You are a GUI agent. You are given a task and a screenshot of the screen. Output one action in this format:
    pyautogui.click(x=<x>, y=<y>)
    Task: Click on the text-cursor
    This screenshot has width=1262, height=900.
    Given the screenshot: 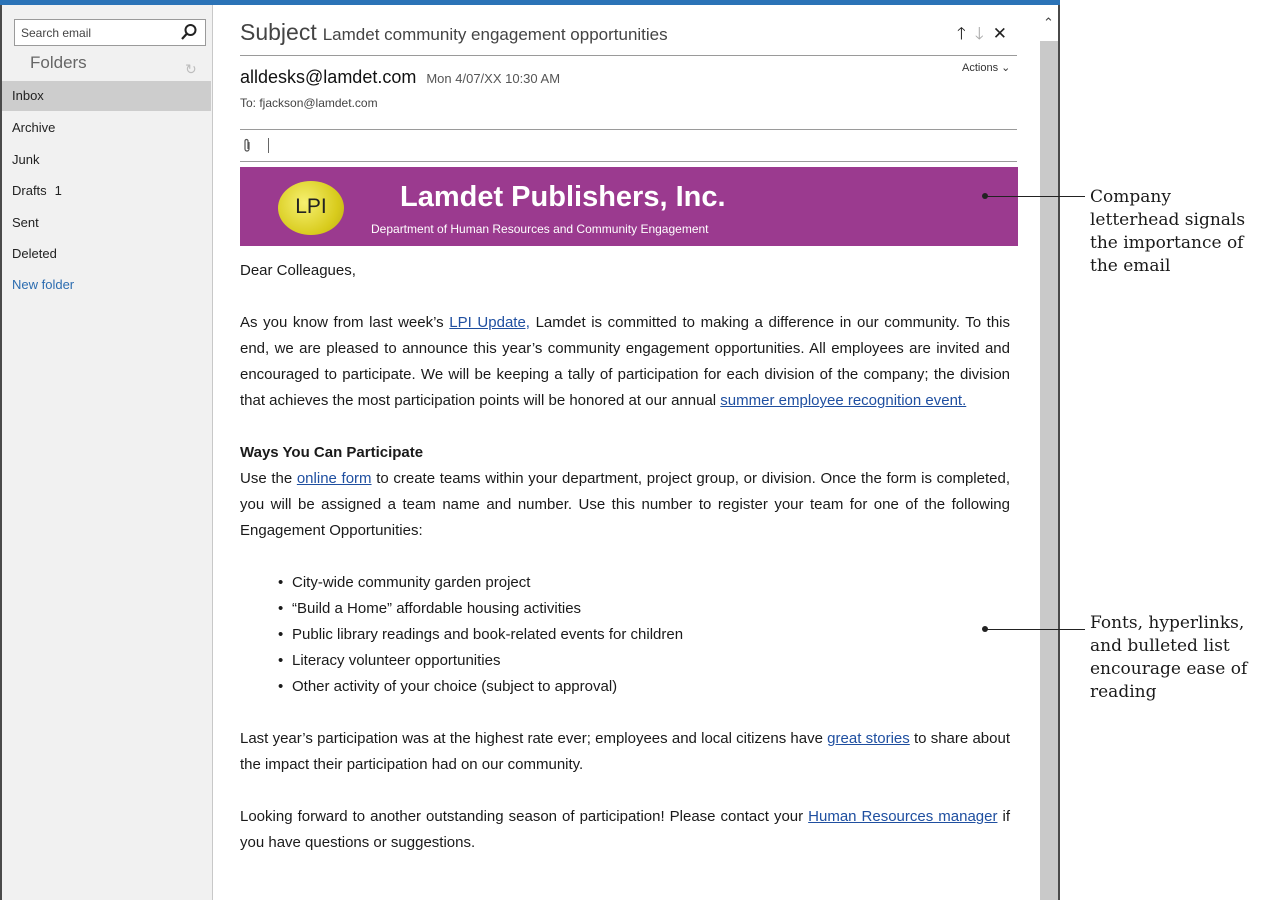 What is the action you would take?
    pyautogui.click(x=268, y=145)
    